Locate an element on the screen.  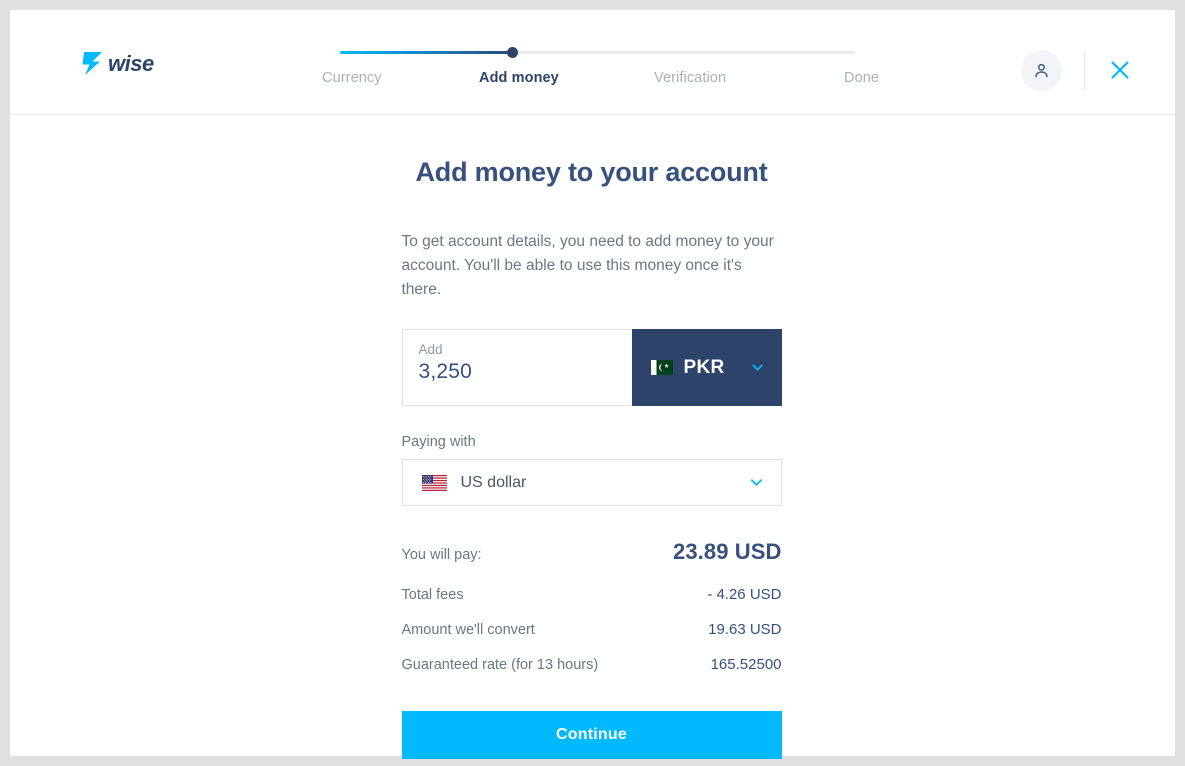
avatar is located at coordinates (1041, 70).